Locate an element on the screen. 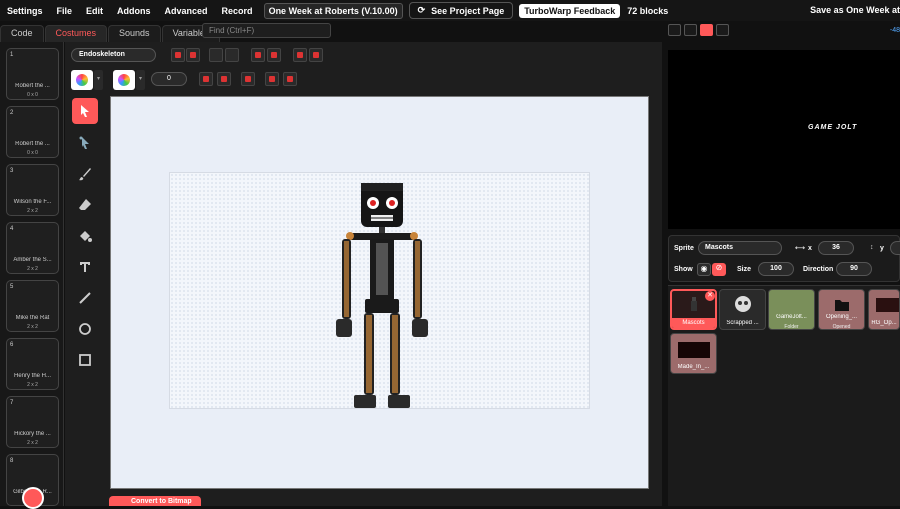 Image resolution: width=900 pixels, height=509 pixels. x-input: 36 is located at coordinates (836, 248).